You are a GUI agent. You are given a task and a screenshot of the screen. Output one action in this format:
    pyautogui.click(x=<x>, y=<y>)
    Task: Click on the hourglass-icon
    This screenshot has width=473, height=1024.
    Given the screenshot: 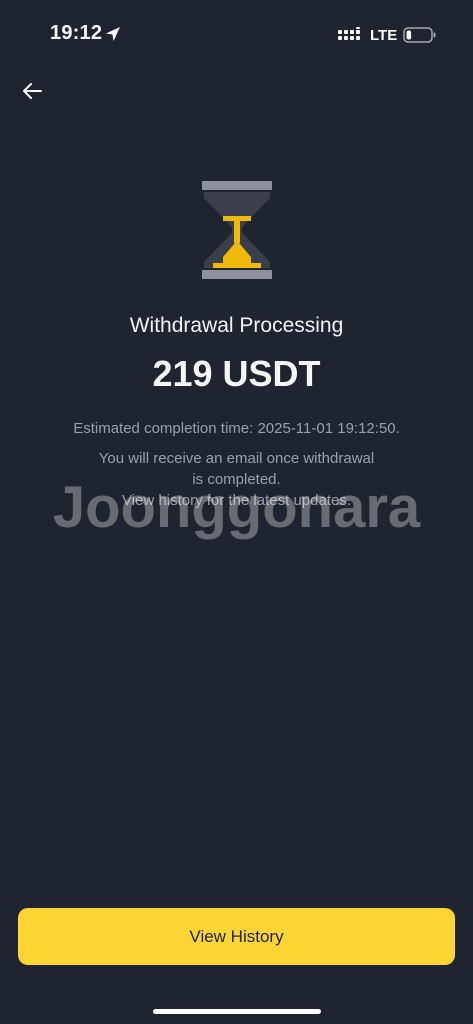 What is the action you would take?
    pyautogui.click(x=237, y=230)
    